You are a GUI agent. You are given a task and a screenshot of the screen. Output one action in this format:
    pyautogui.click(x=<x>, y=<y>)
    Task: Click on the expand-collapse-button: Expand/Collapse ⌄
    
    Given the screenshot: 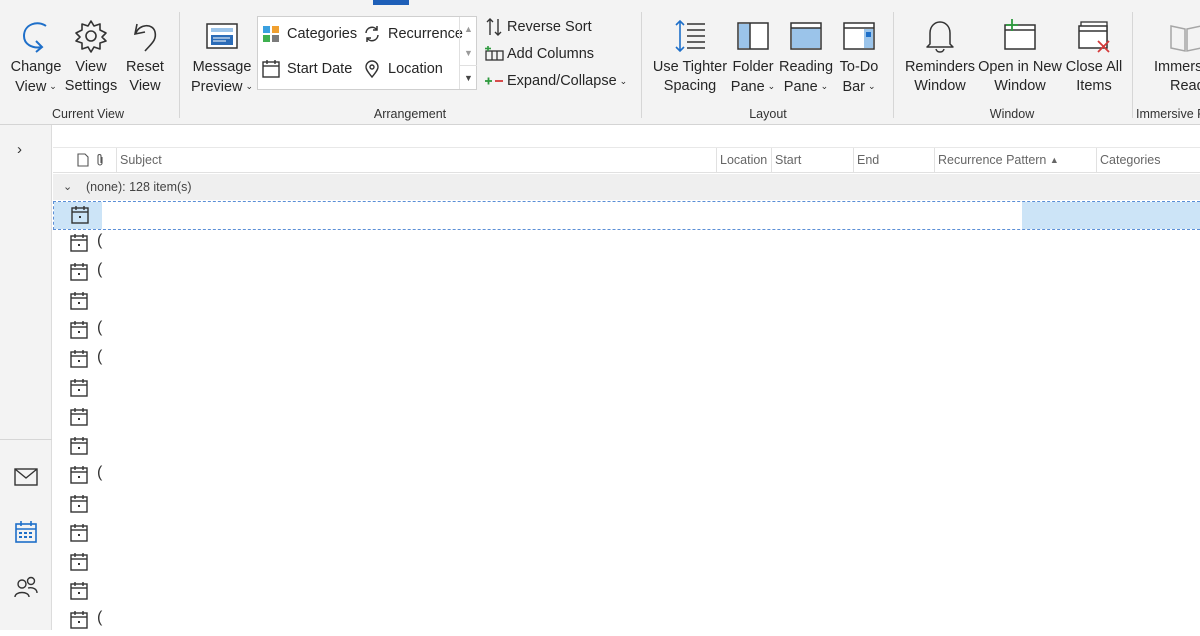 What is the action you would take?
    pyautogui.click(x=555, y=81)
    